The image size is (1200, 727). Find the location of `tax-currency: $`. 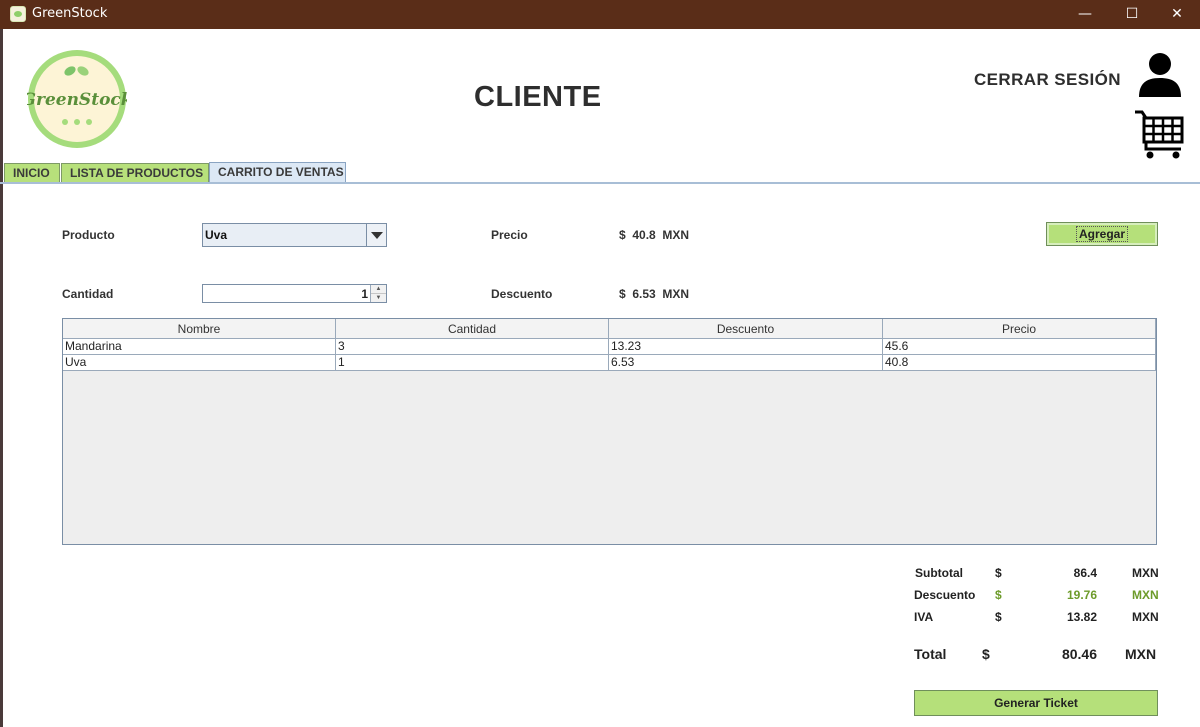

tax-currency: $ is located at coordinates (998, 617).